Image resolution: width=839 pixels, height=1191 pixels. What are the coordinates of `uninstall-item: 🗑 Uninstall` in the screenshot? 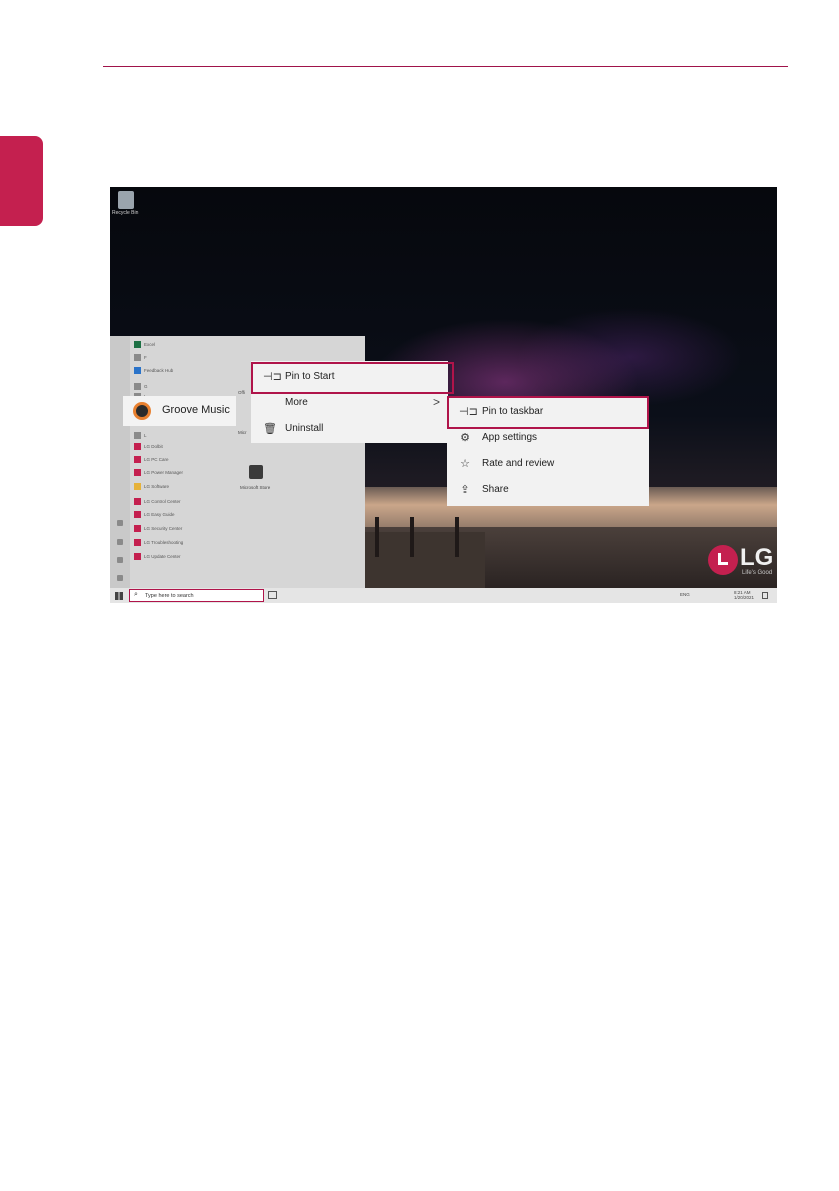 It's located at (349, 429).